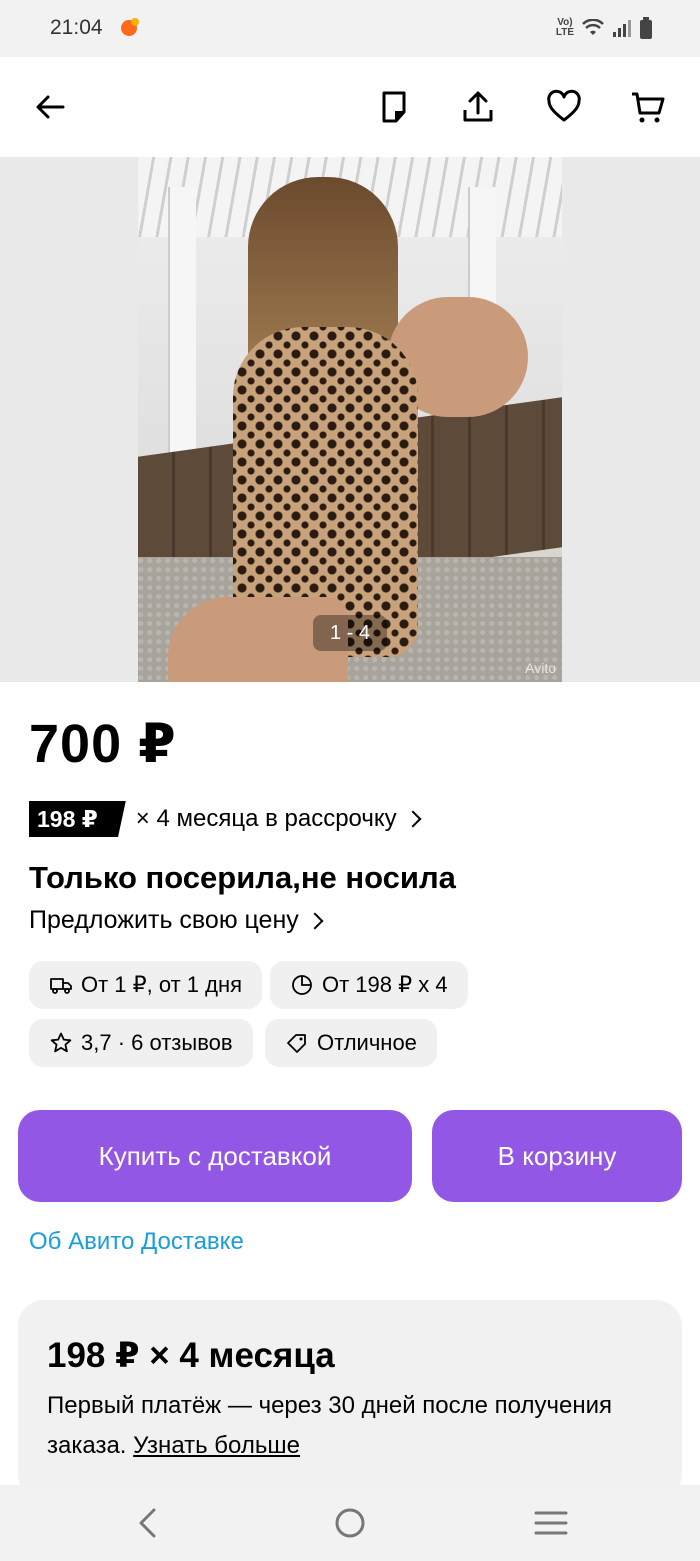 The height and width of the screenshot is (1561, 700). Describe the element at coordinates (540, 668) in the screenshot. I see `avito-watermark: Avito` at that location.